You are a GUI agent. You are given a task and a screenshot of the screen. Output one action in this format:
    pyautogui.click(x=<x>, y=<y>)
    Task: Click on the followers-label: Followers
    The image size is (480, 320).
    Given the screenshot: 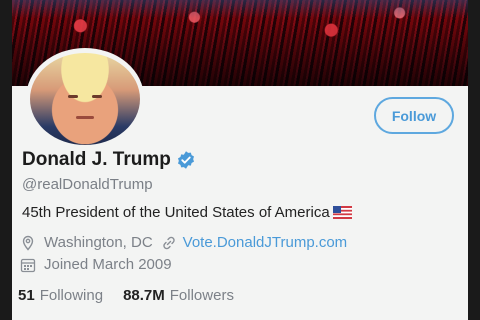 What is the action you would take?
    pyautogui.click(x=202, y=295)
    